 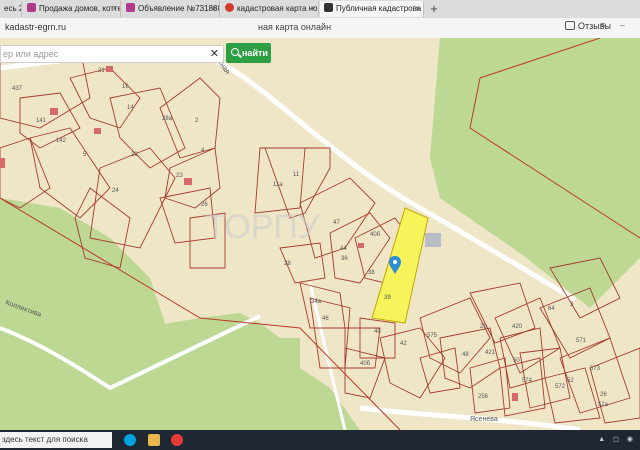 I want to click on parcel-label: 52а, so click(x=603, y=405).